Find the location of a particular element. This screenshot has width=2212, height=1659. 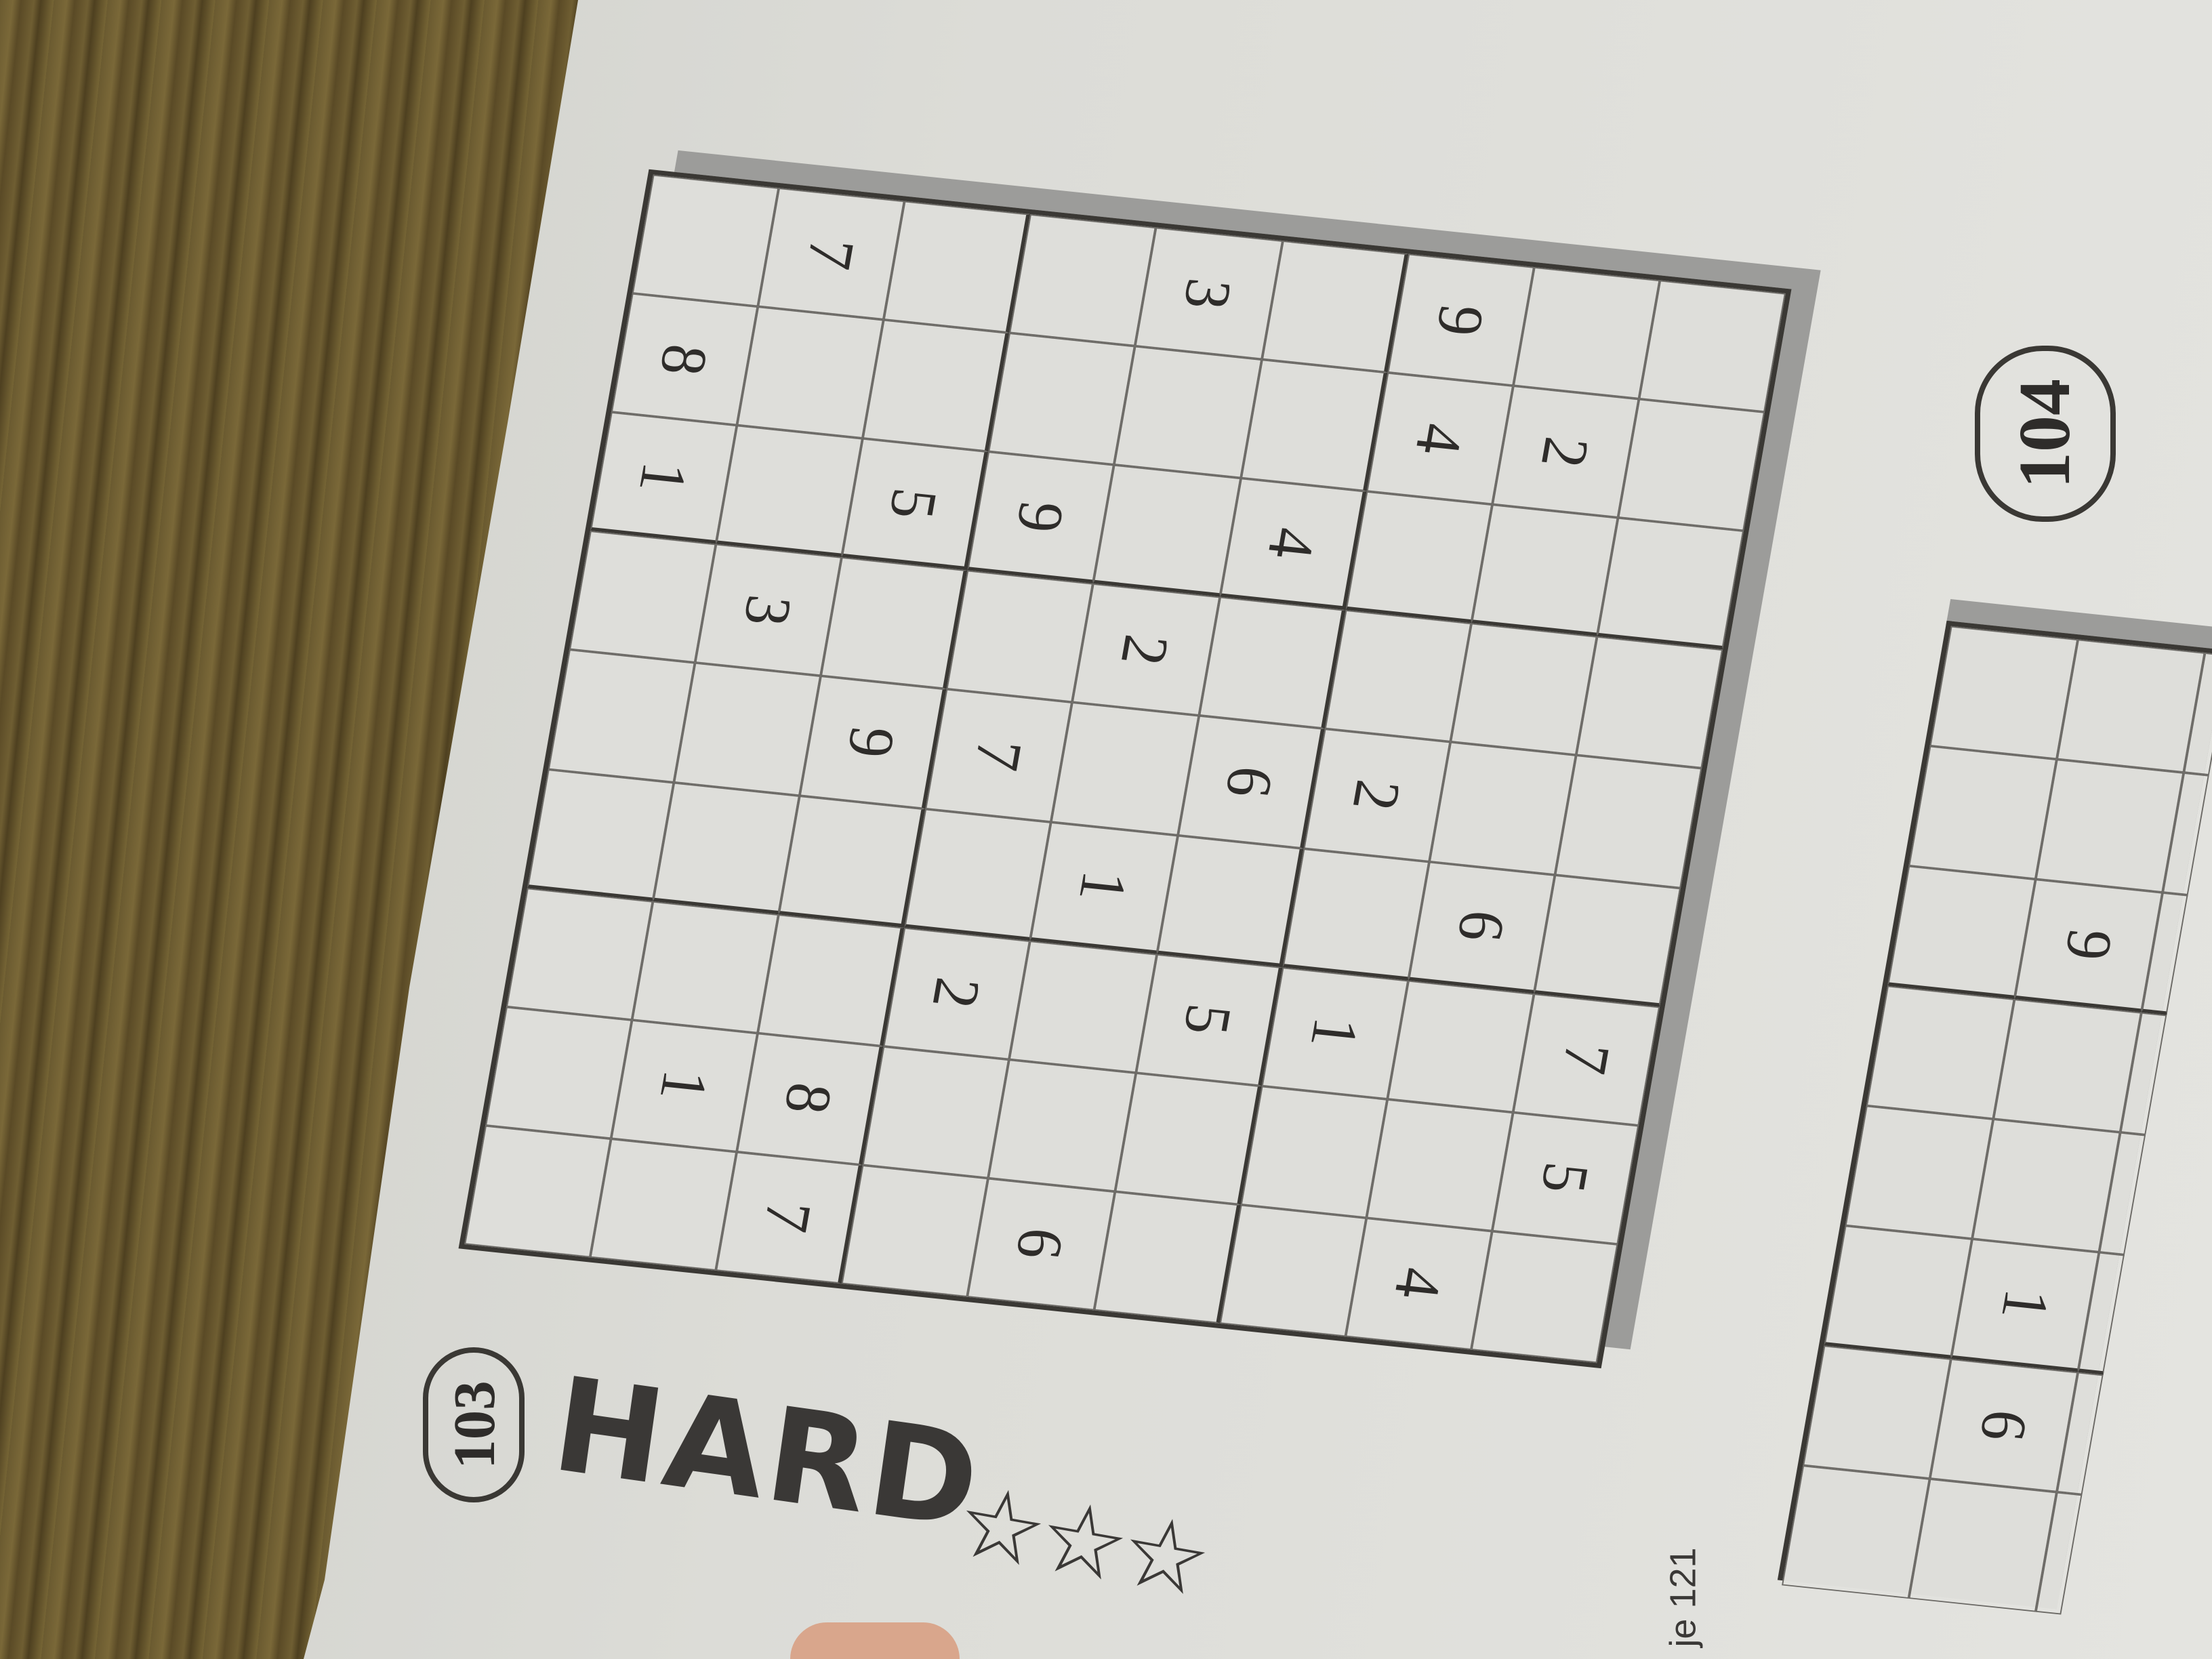

puzzle-number-text: 103 is located at coordinates (474, 1424).